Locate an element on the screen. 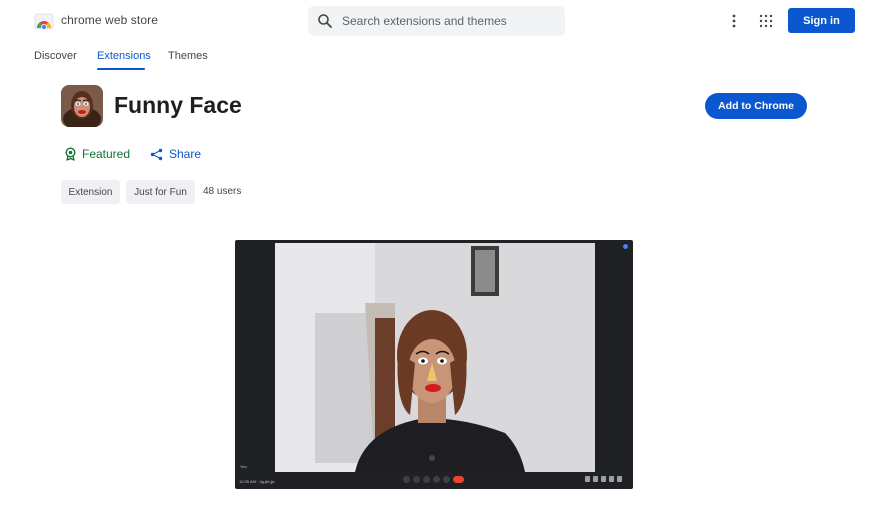 The height and width of the screenshot is (528, 869). apps-grid-icon is located at coordinates (766, 21).